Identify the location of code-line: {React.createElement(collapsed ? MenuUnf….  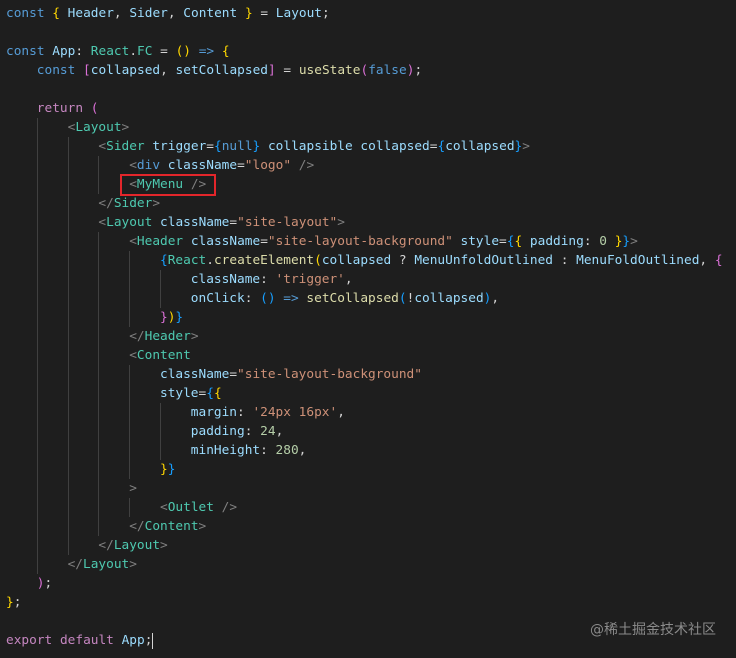
(364, 260).